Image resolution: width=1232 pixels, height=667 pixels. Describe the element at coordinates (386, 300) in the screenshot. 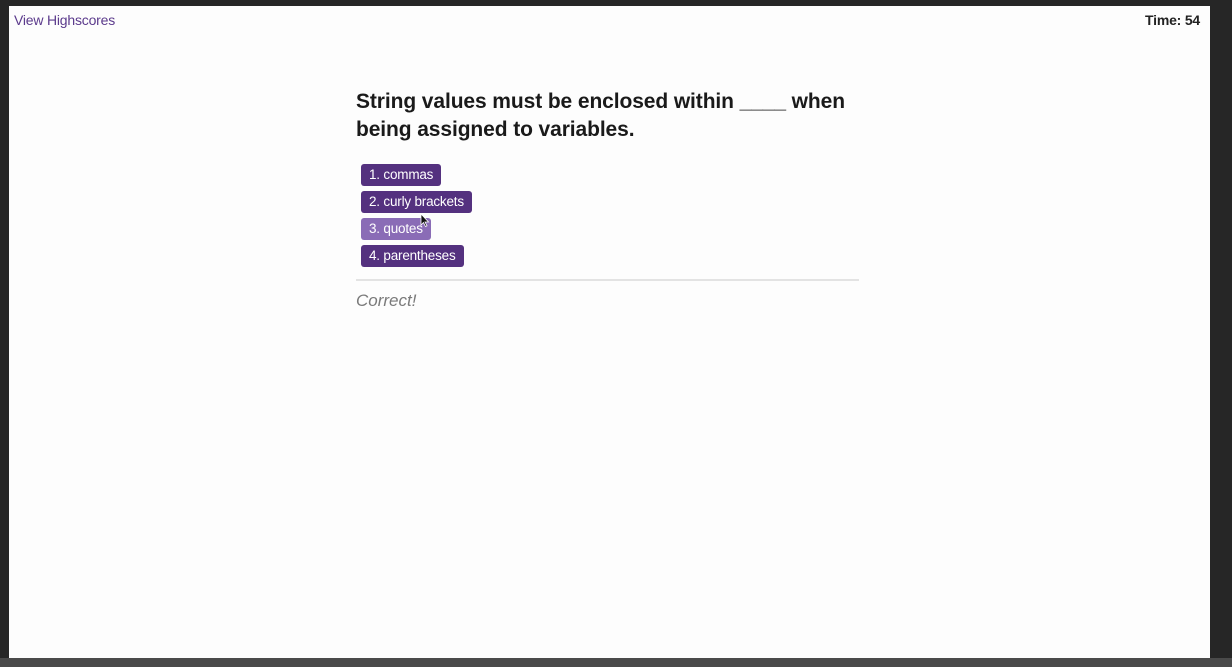

I see `feedback-text: Correct!` at that location.